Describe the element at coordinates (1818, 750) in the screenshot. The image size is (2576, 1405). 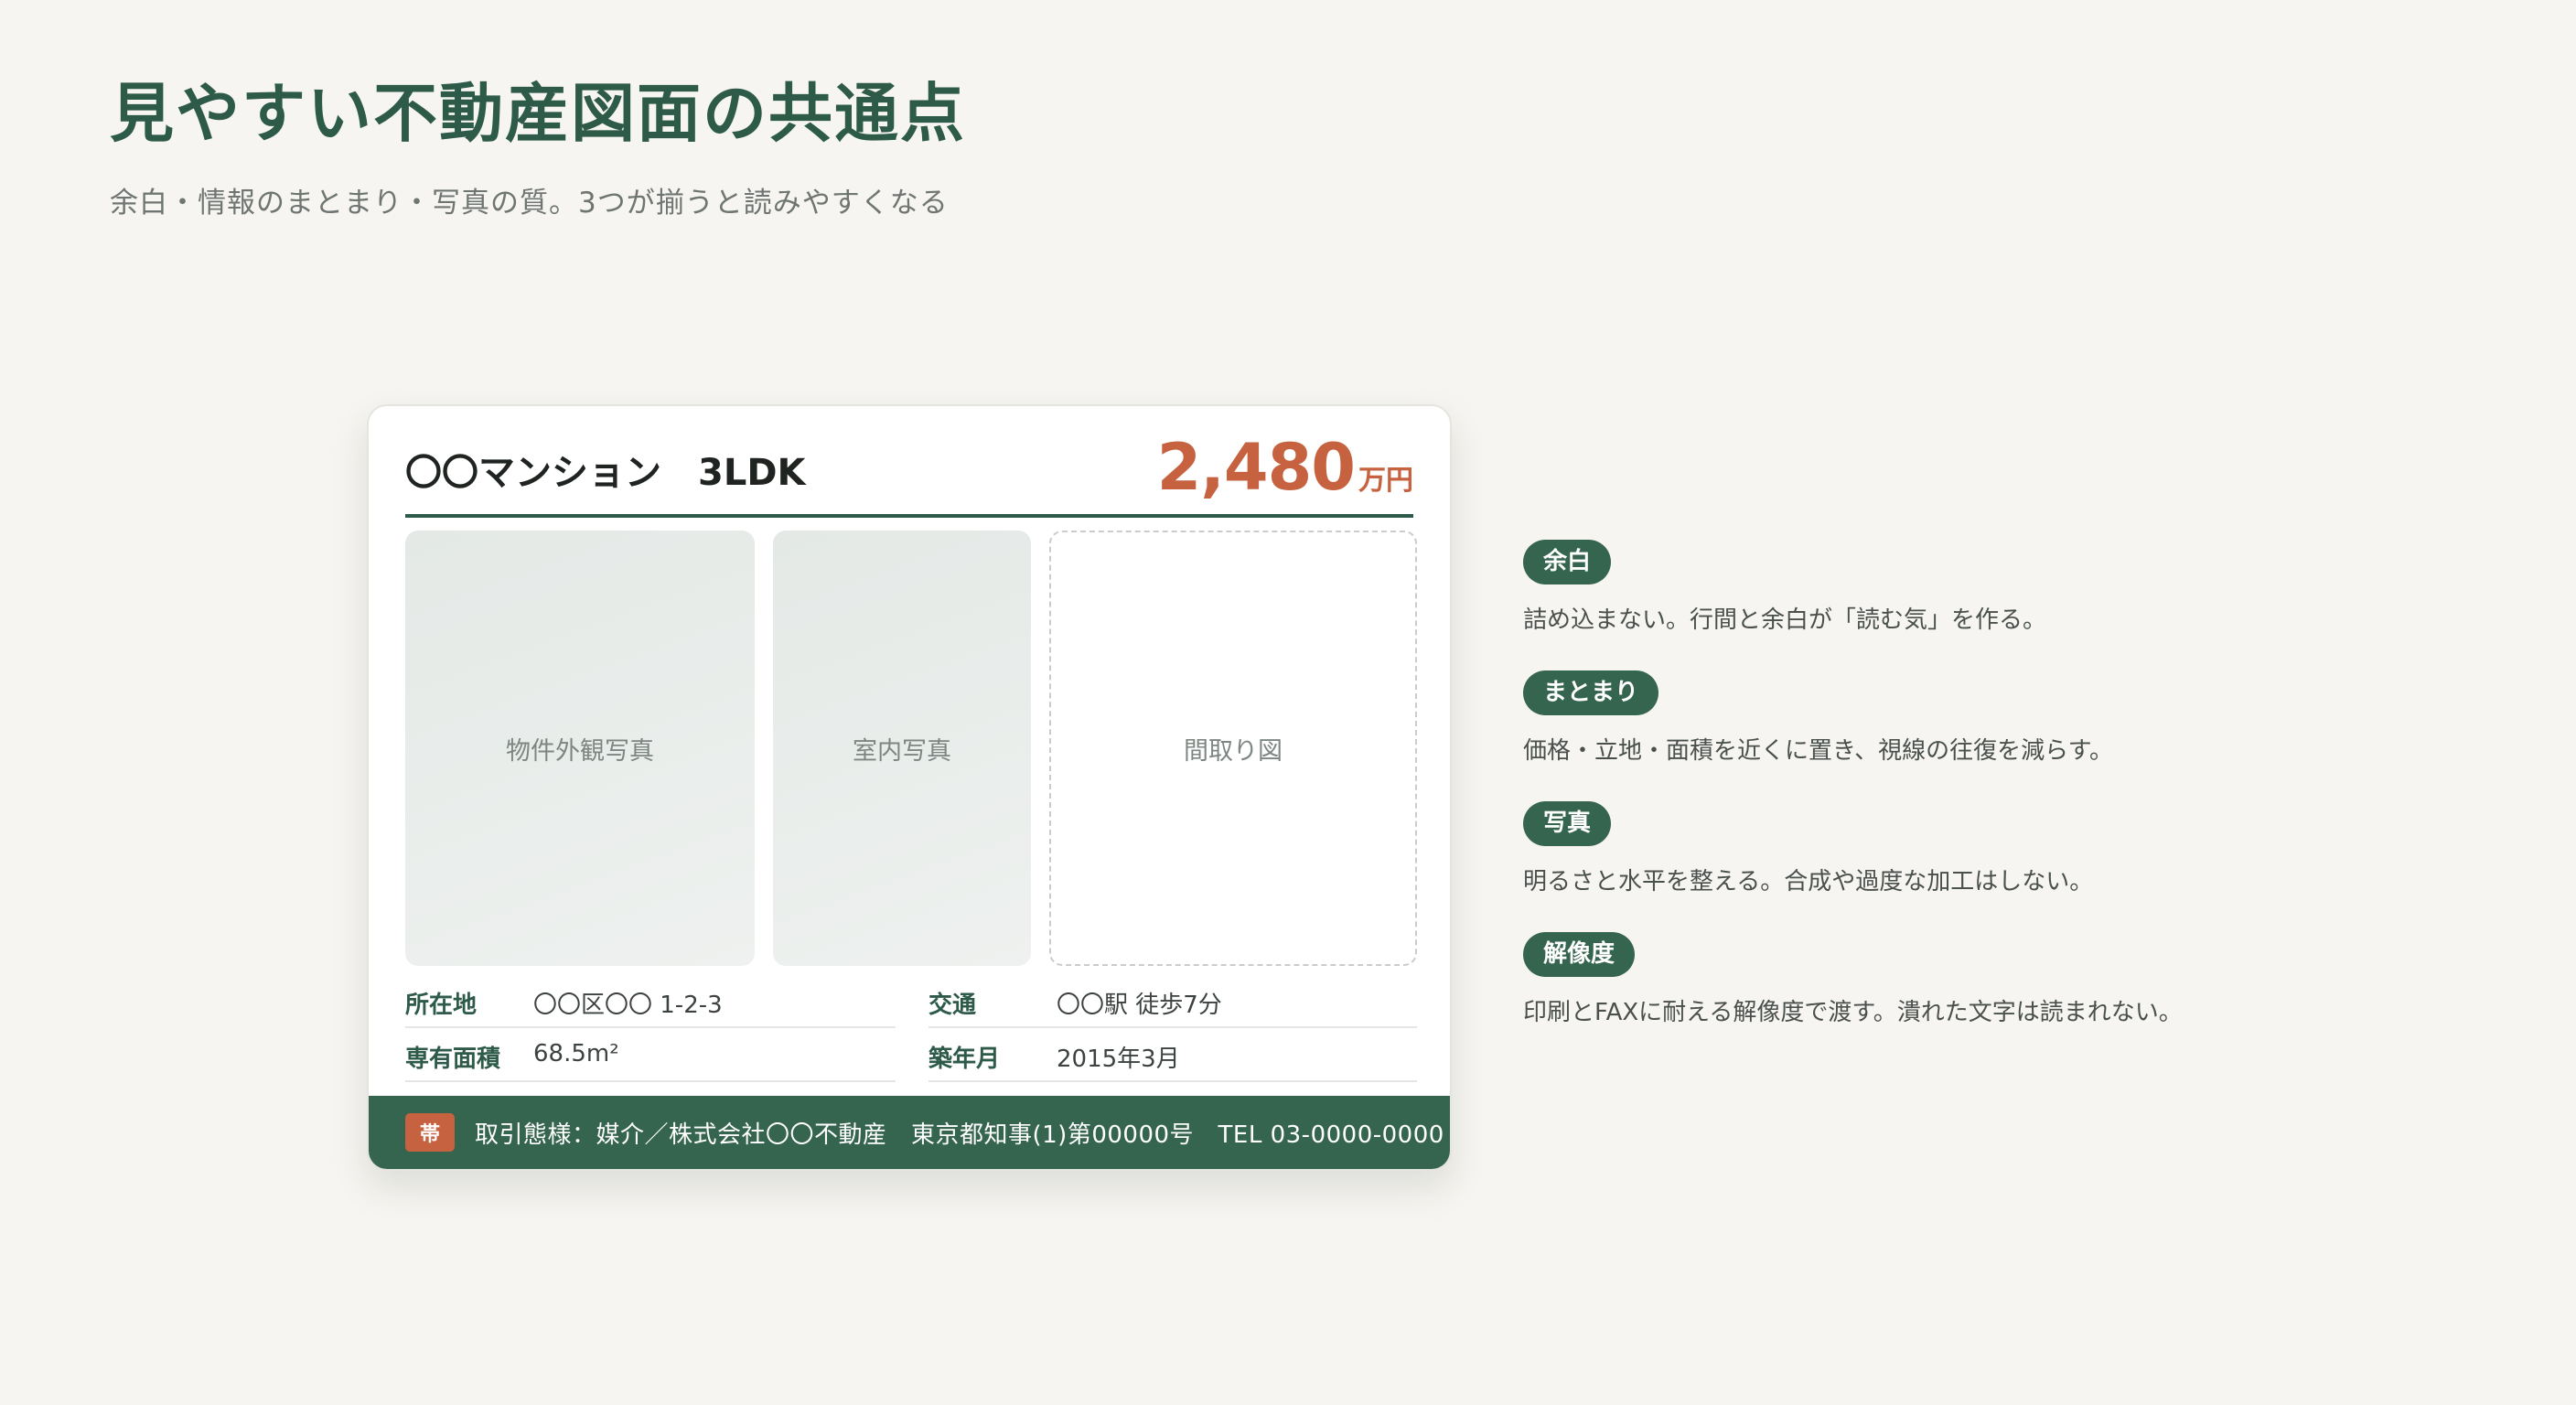
I see `point-description: 価格・立地・面積を近くに置き、視線の往復を減らす。` at that location.